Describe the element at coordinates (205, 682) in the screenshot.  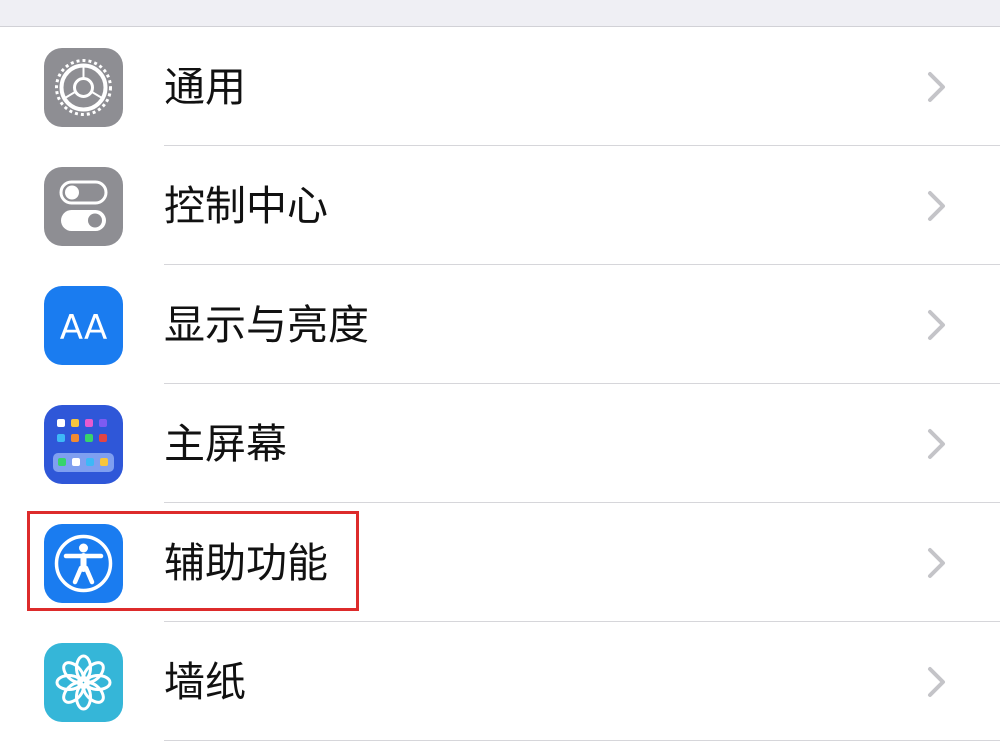
I see `settings-item-label: 墙纸` at that location.